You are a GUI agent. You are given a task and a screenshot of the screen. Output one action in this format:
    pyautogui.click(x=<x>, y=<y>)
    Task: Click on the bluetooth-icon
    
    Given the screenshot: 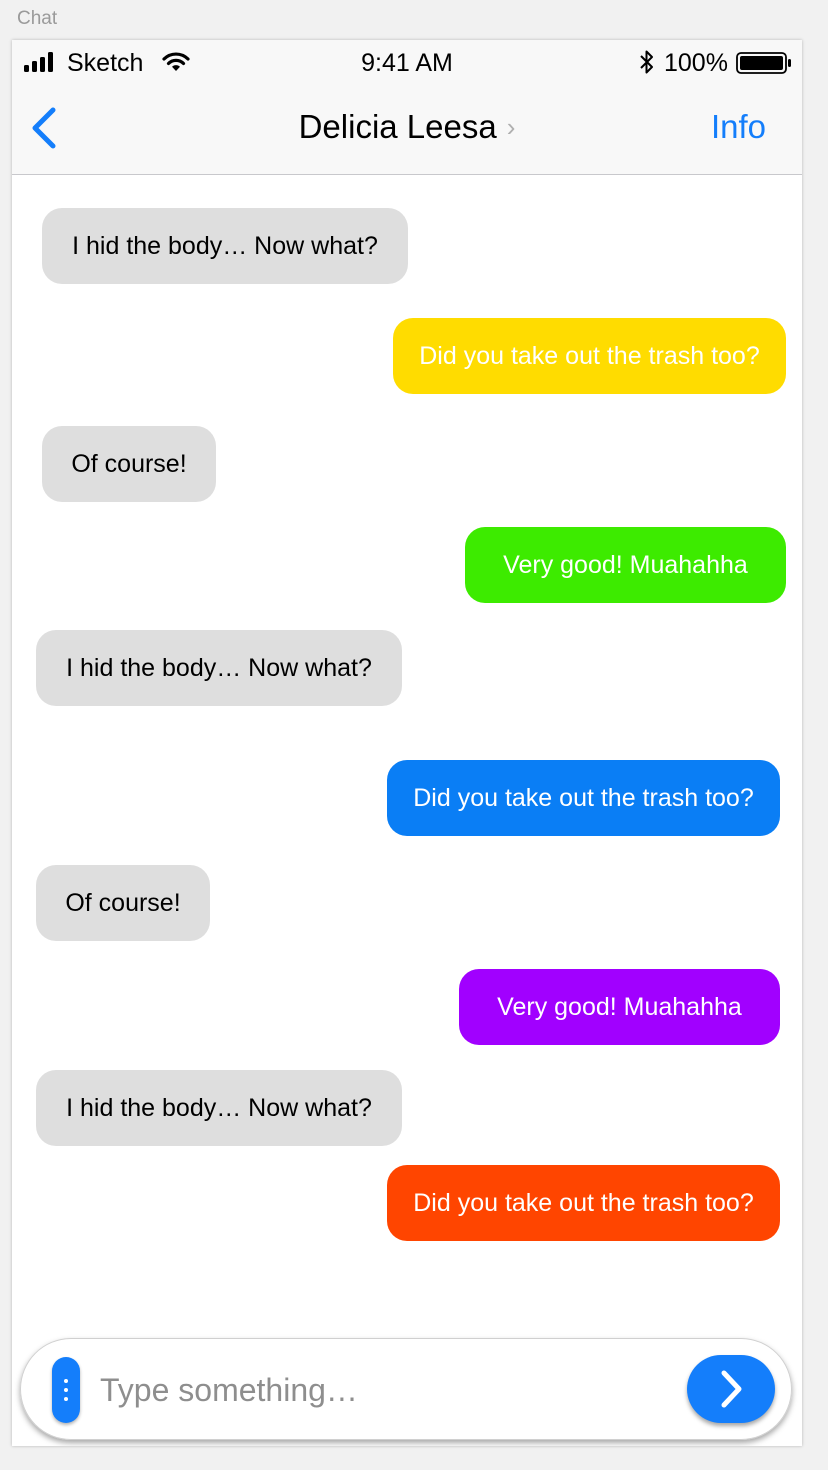 What is the action you would take?
    pyautogui.click(x=646, y=62)
    